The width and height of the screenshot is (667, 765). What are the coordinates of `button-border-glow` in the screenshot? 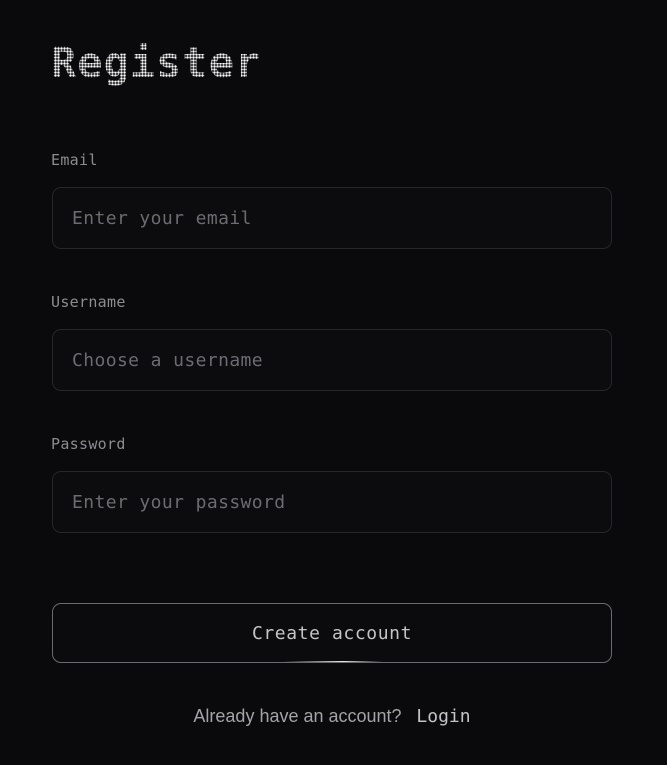 It's located at (333, 661).